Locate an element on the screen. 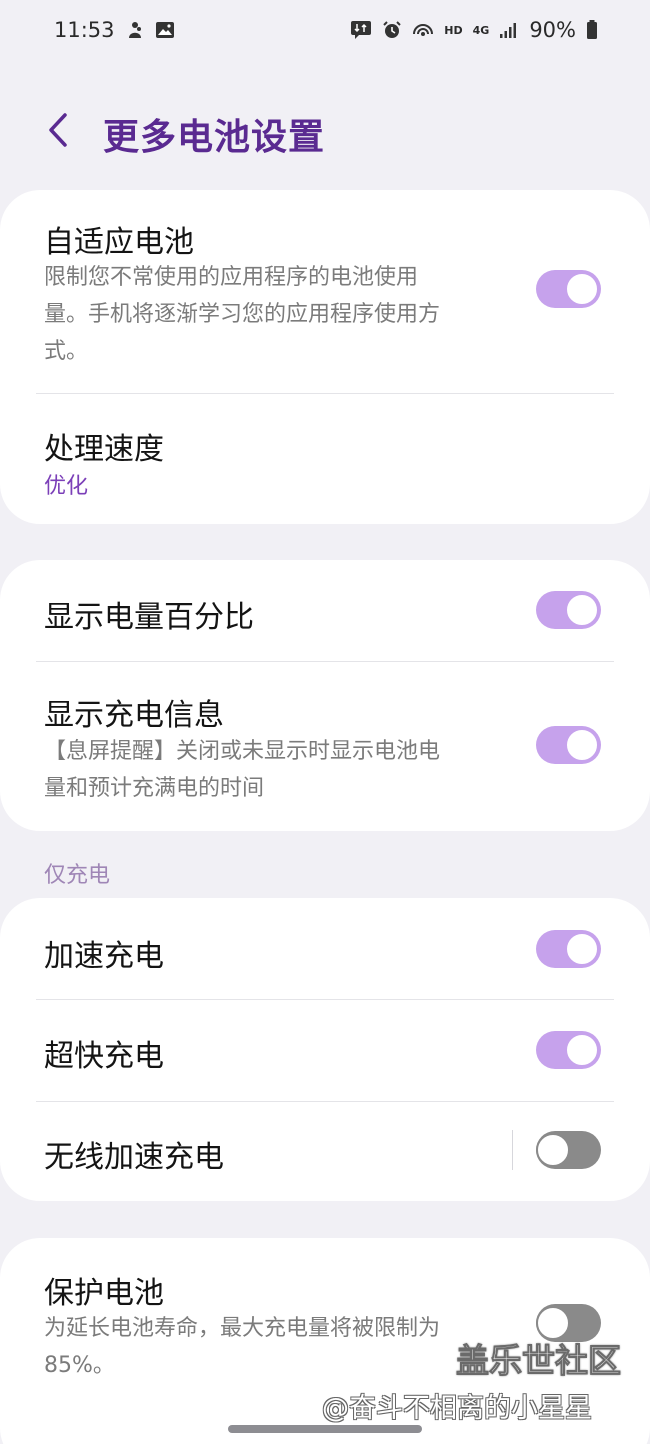 This screenshot has width=650, height=1444. chevron-left-icon is located at coordinates (58, 132).